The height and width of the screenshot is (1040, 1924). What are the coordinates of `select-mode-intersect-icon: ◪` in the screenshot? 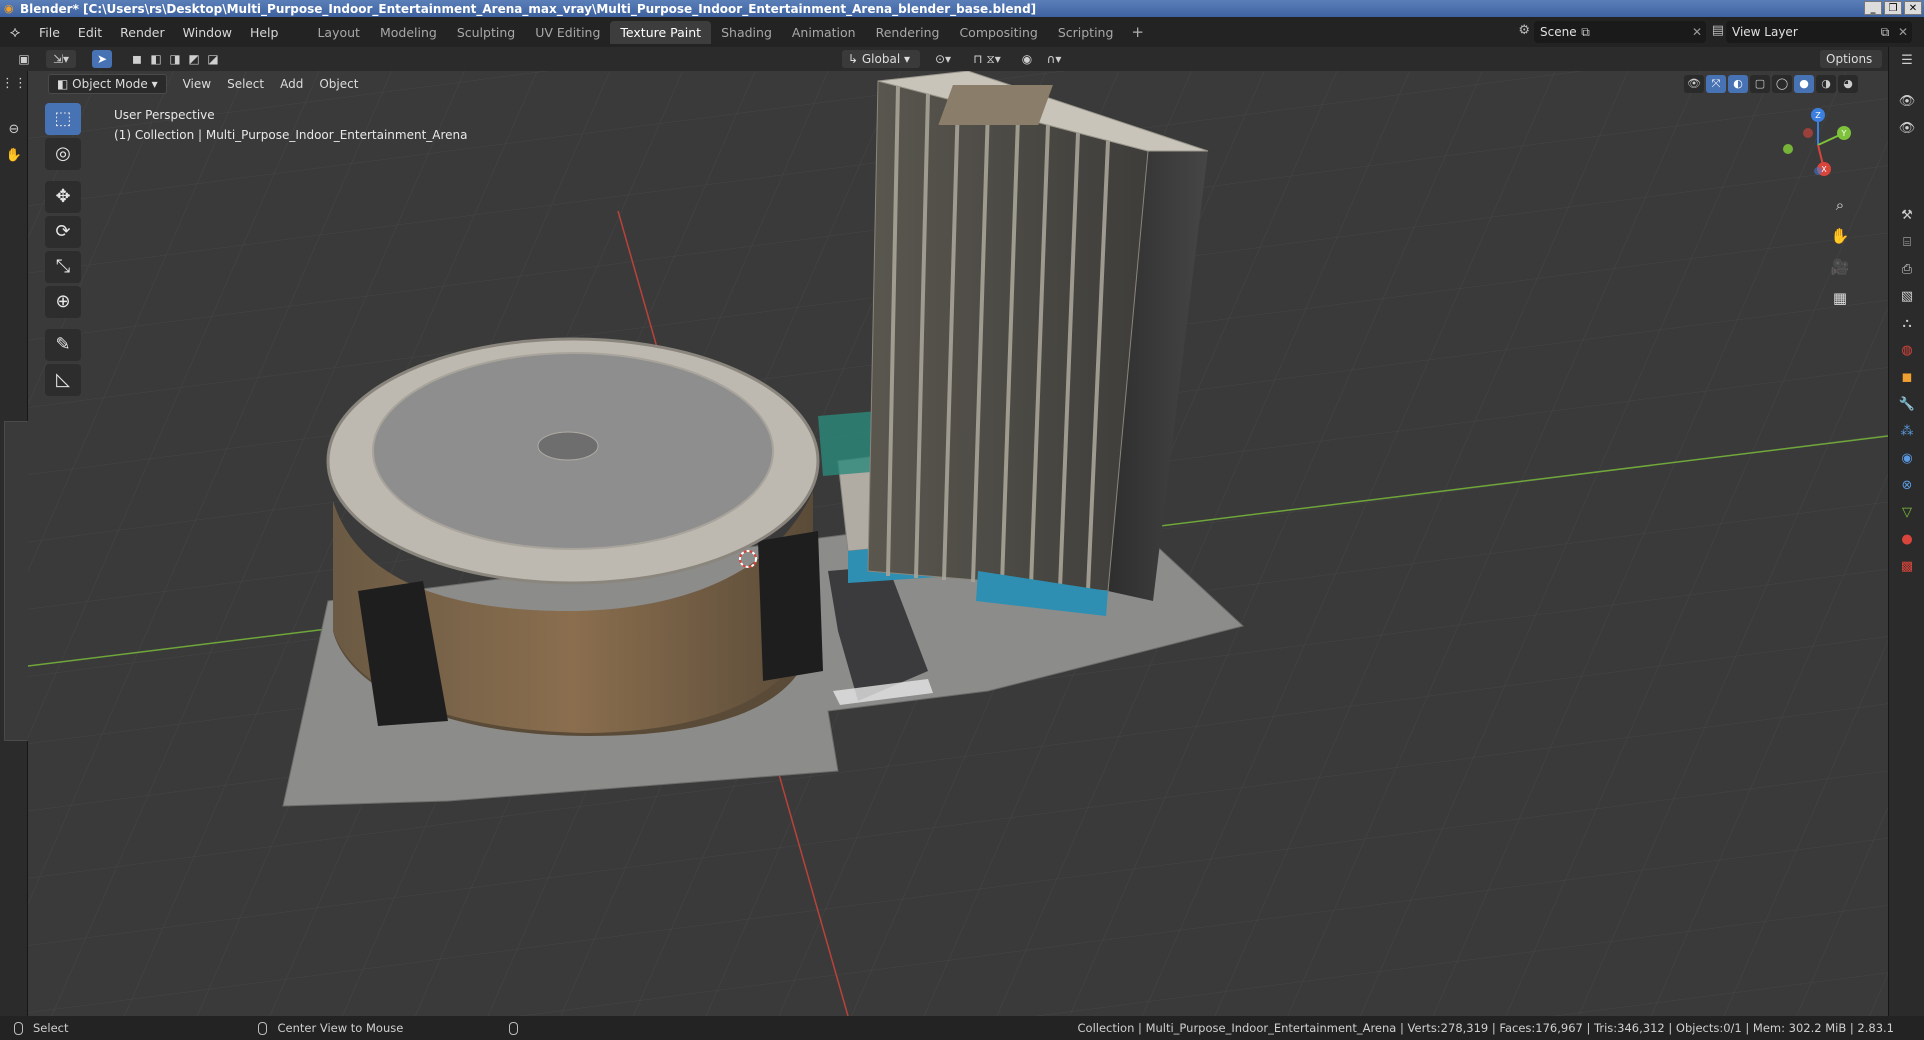 It's located at (213, 59).